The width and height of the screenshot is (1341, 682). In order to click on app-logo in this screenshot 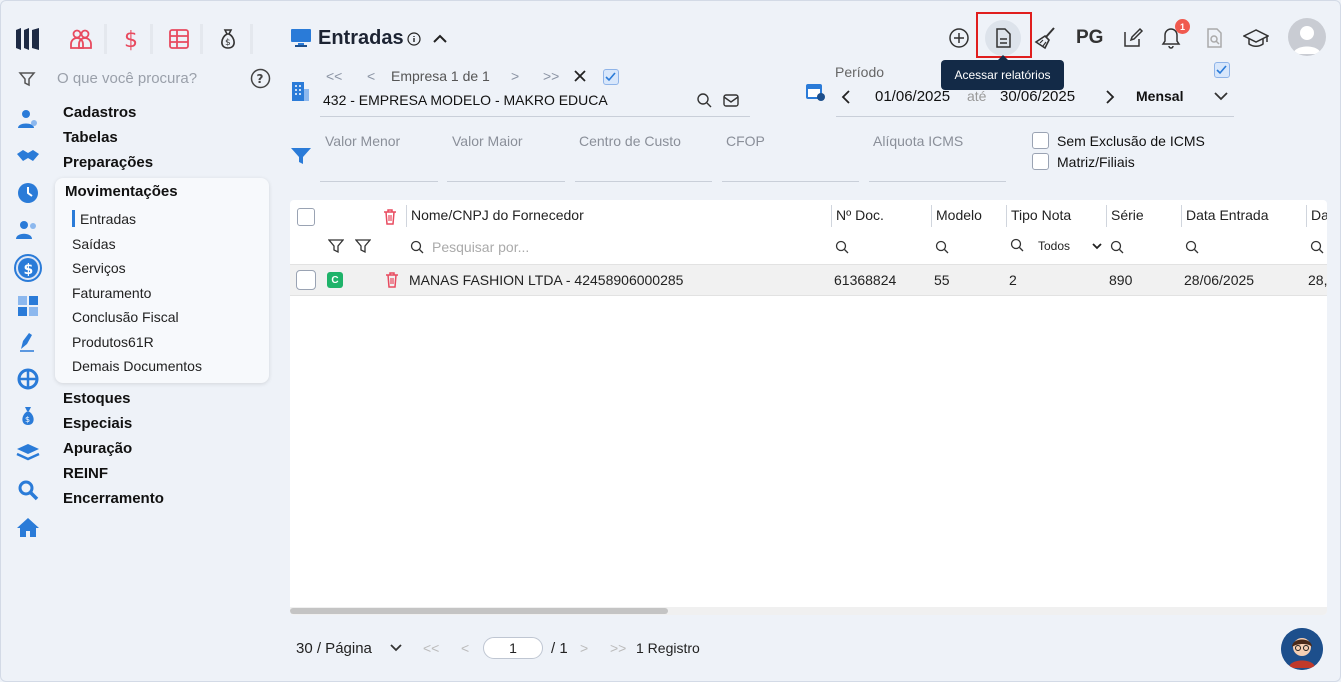, I will do `click(28, 39)`.